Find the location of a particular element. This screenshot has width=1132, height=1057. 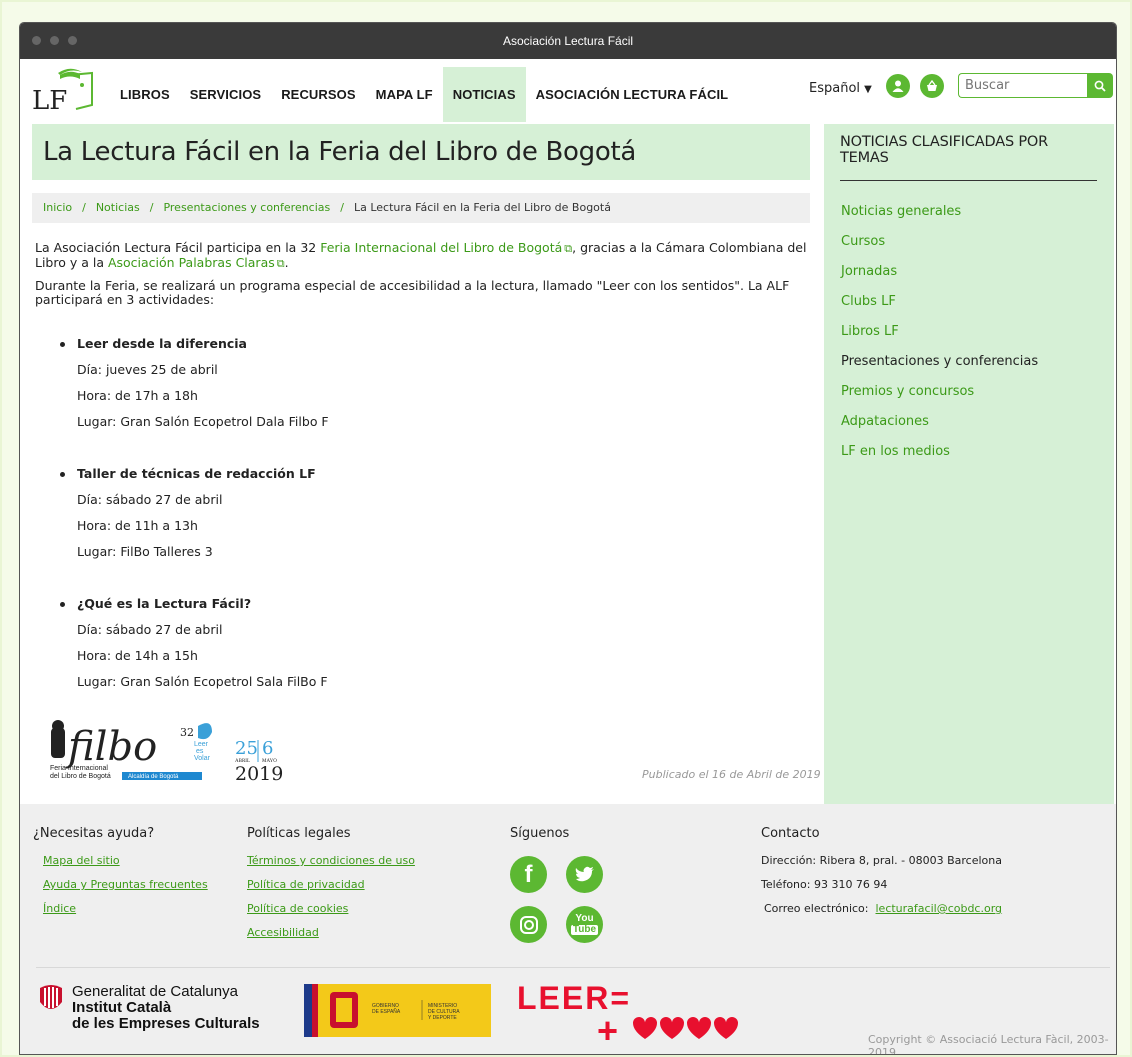

window-controls is located at coordinates (54, 40).